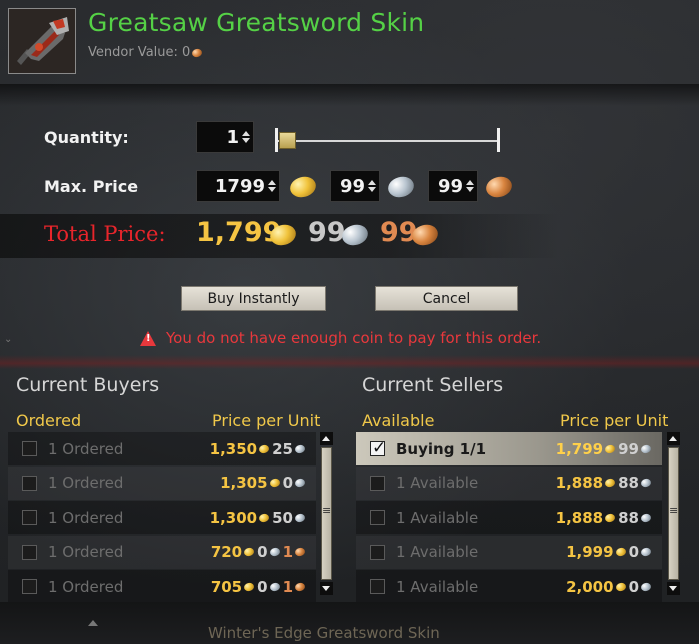 The width and height of the screenshot is (699, 644). I want to click on total-price-label: Total Price:, so click(105, 234).